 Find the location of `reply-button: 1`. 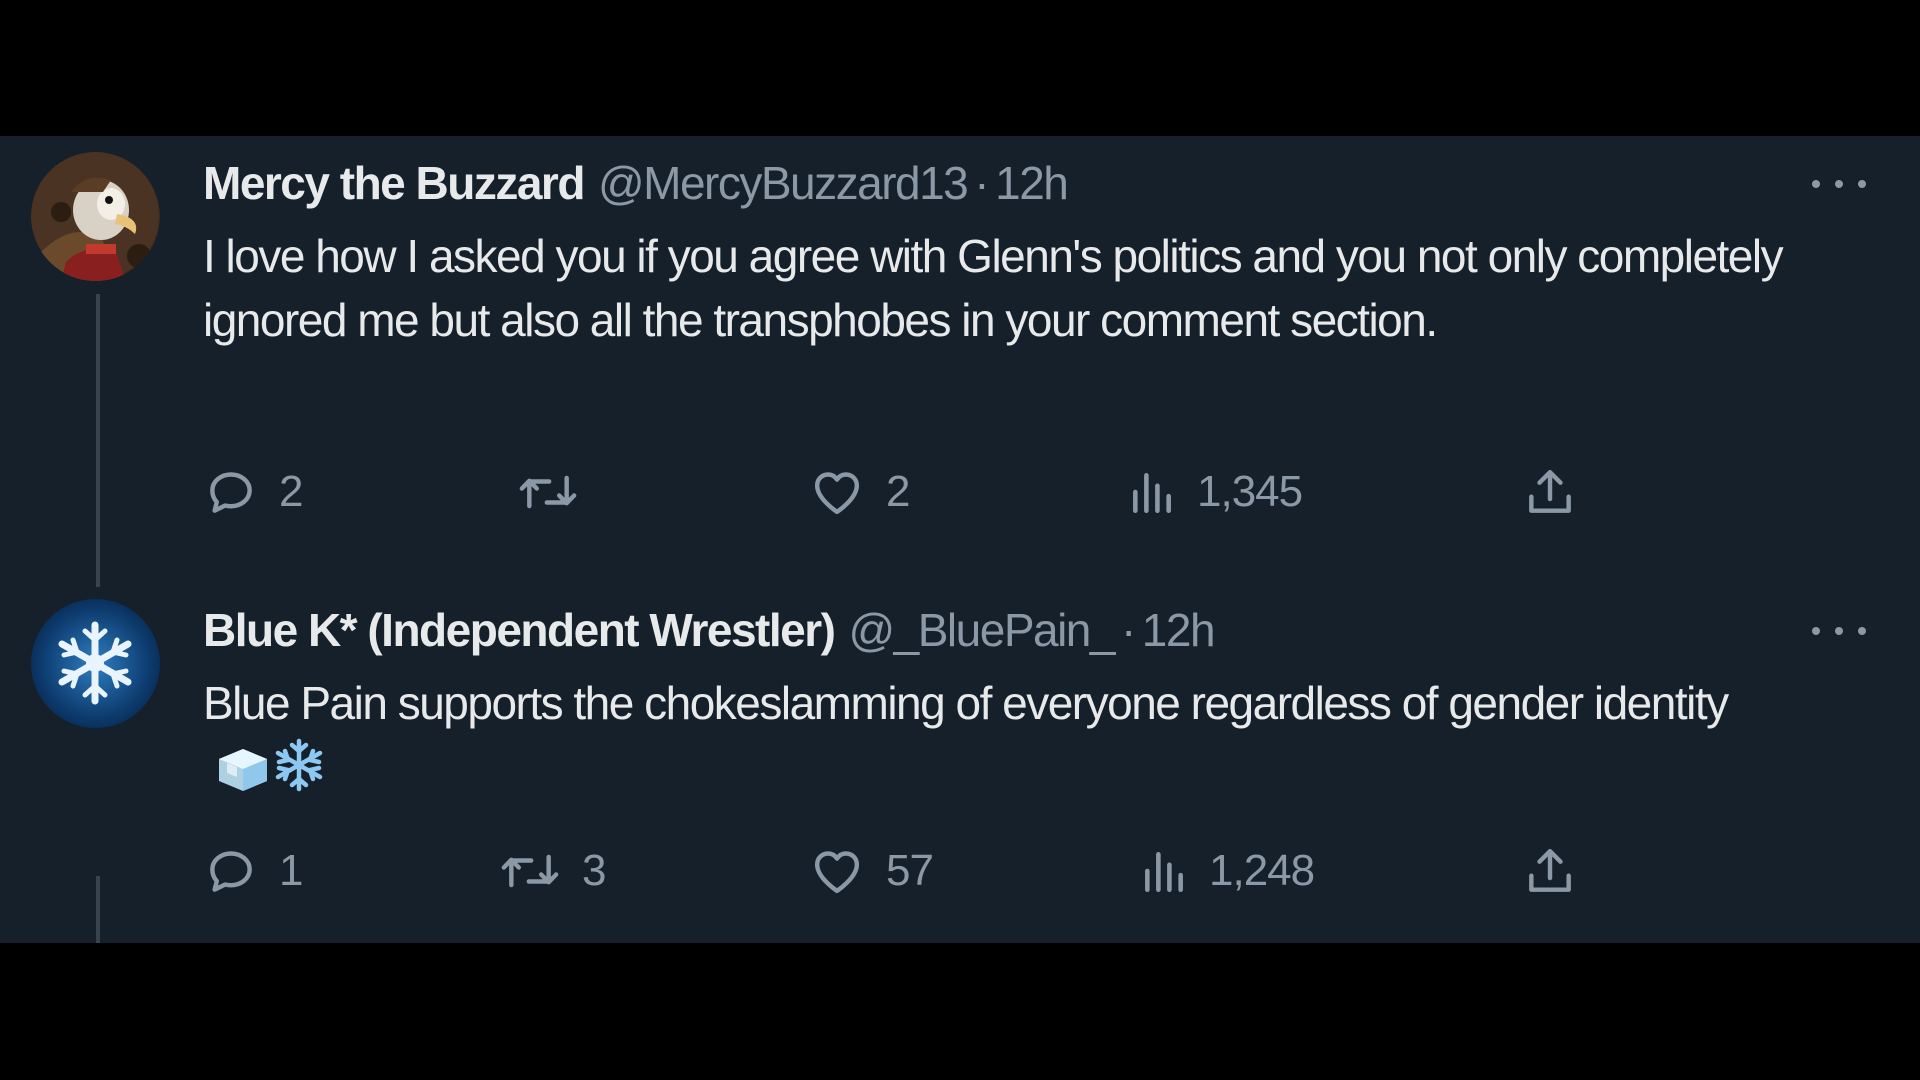

reply-button: 1 is located at coordinates (253, 871).